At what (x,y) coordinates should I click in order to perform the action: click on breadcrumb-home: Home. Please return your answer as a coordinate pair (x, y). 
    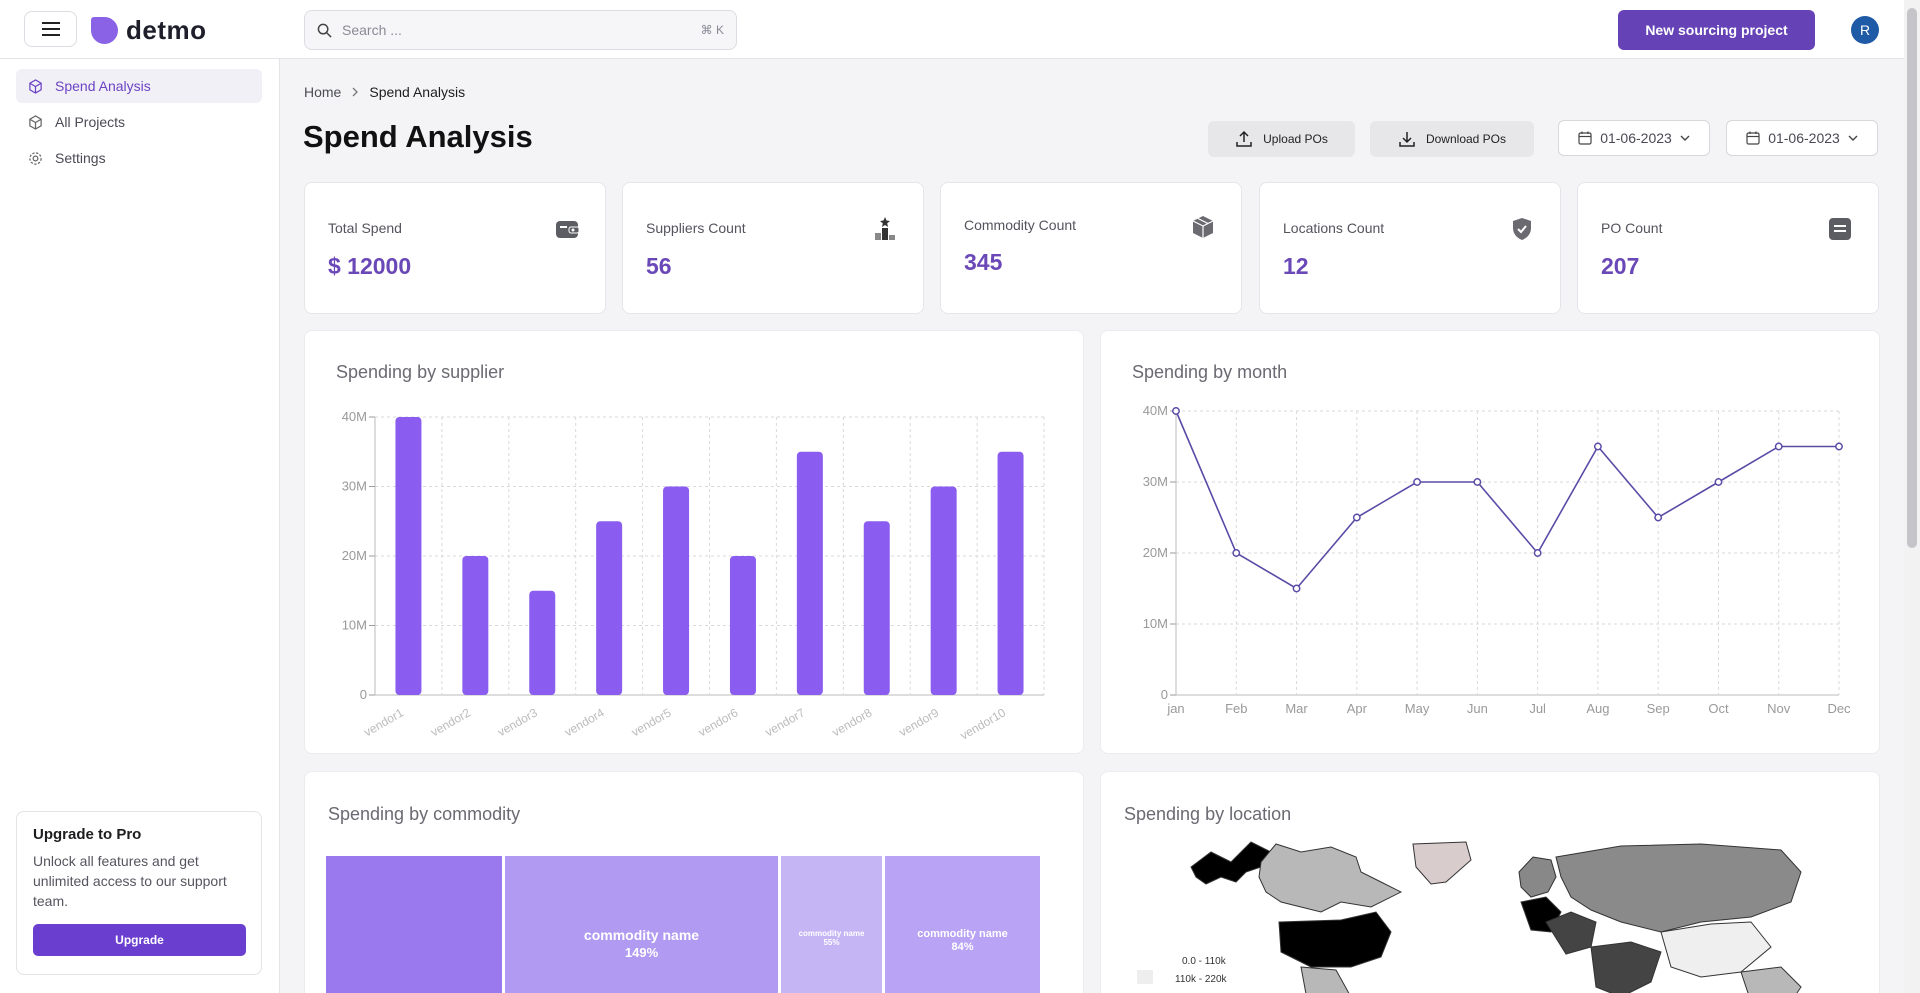
    Looking at the image, I should click on (322, 92).